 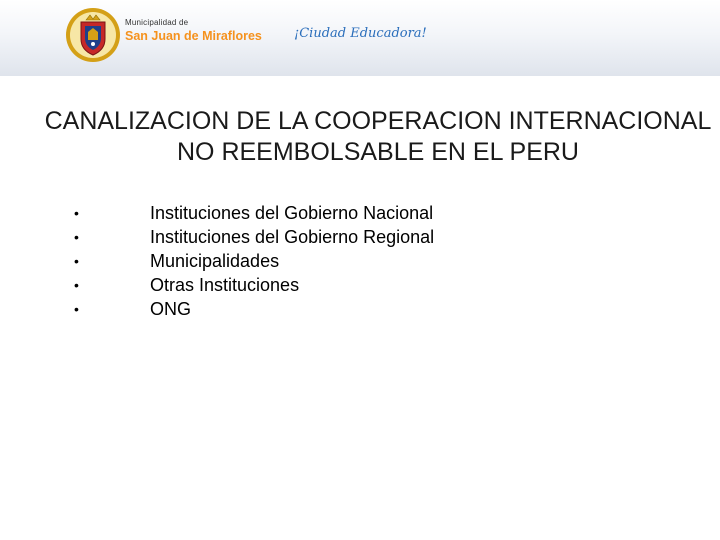 What do you see at coordinates (360, 285) in the screenshot?
I see `list-item: • Otras Instituciones` at bounding box center [360, 285].